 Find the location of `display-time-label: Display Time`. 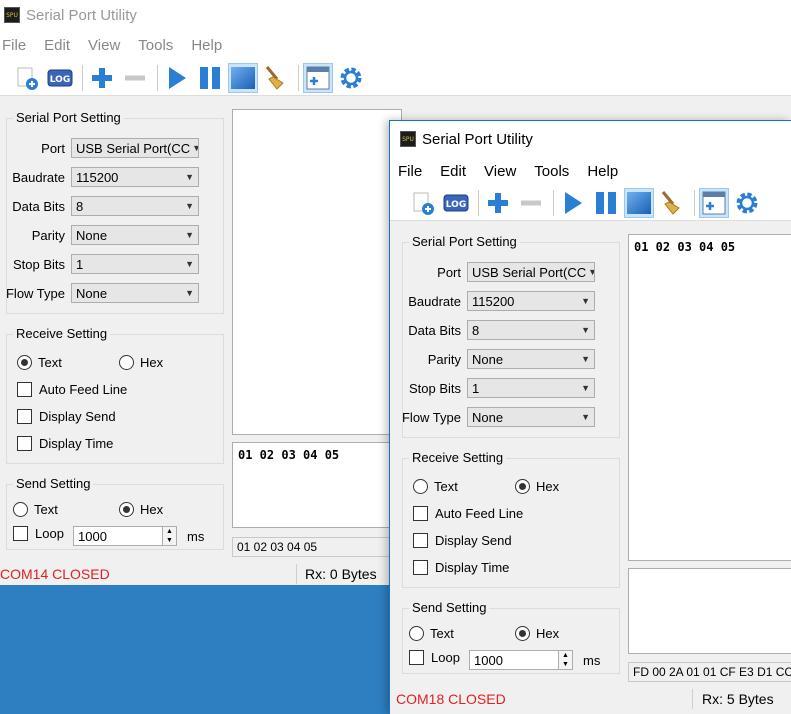

display-time-label: Display Time is located at coordinates (472, 567).